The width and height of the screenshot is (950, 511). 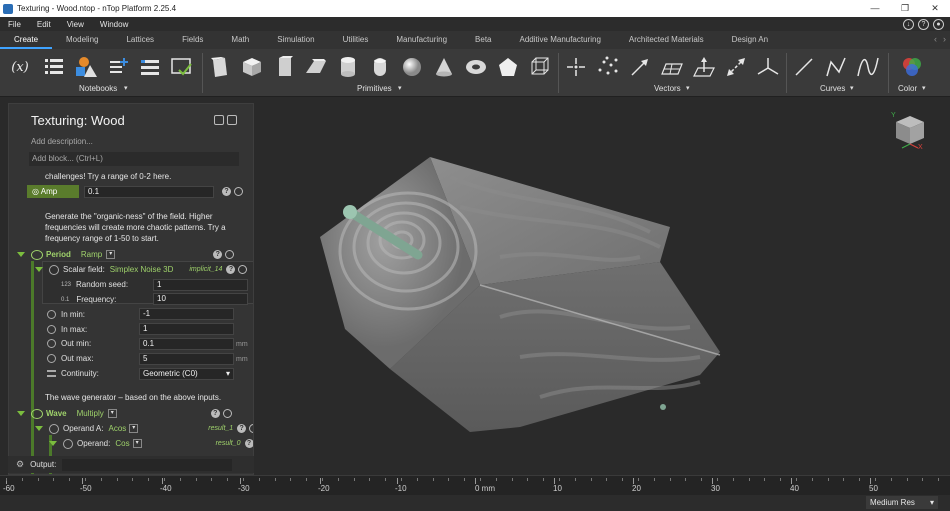 What do you see at coordinates (935, 39) in the screenshot?
I see `tab-scroll-left-icon: ‹` at bounding box center [935, 39].